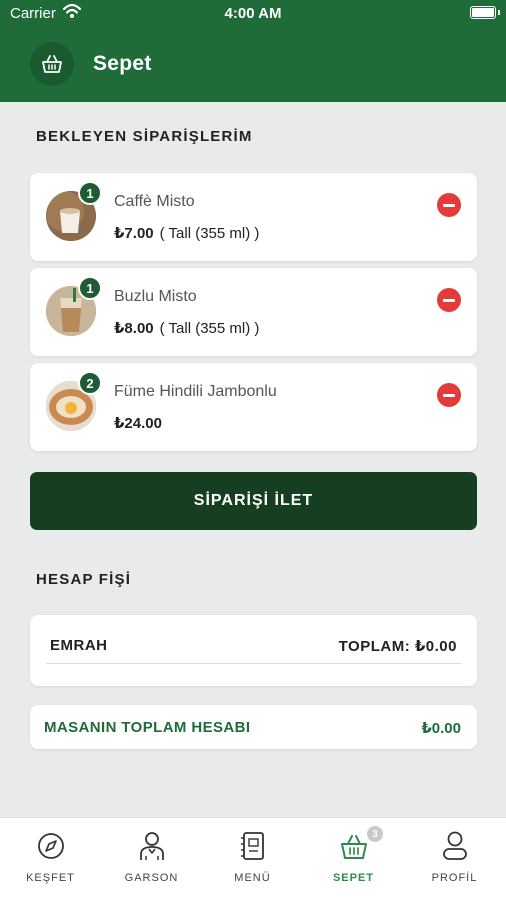  I want to click on customer-name: EMRAH, so click(79, 645).